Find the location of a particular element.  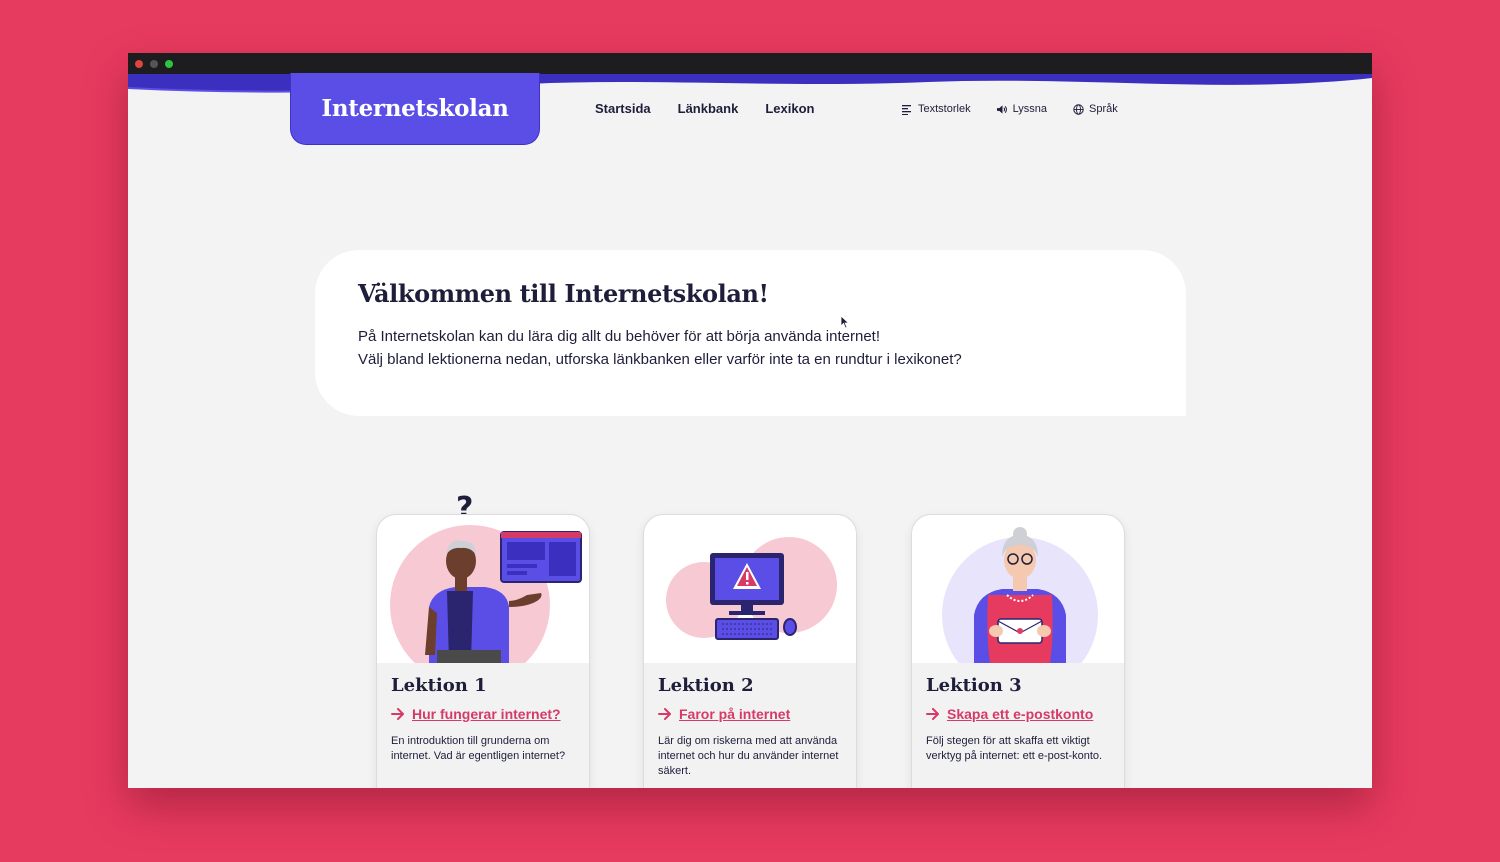

site-logo: Internetskolan is located at coordinates (415, 109).